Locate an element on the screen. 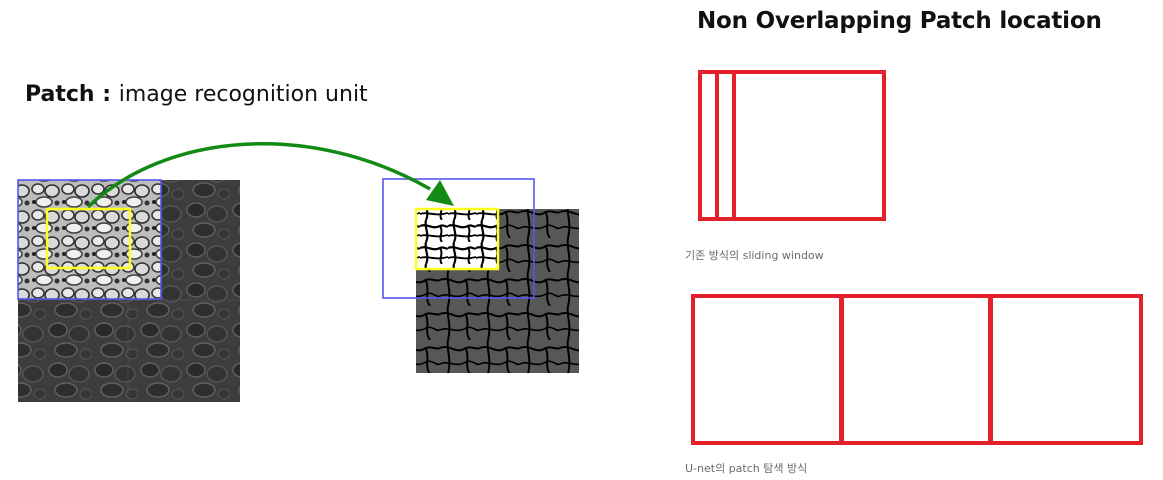 This screenshot has width=1163, height=480. context-region-texture is located at coordinates (89, 239).